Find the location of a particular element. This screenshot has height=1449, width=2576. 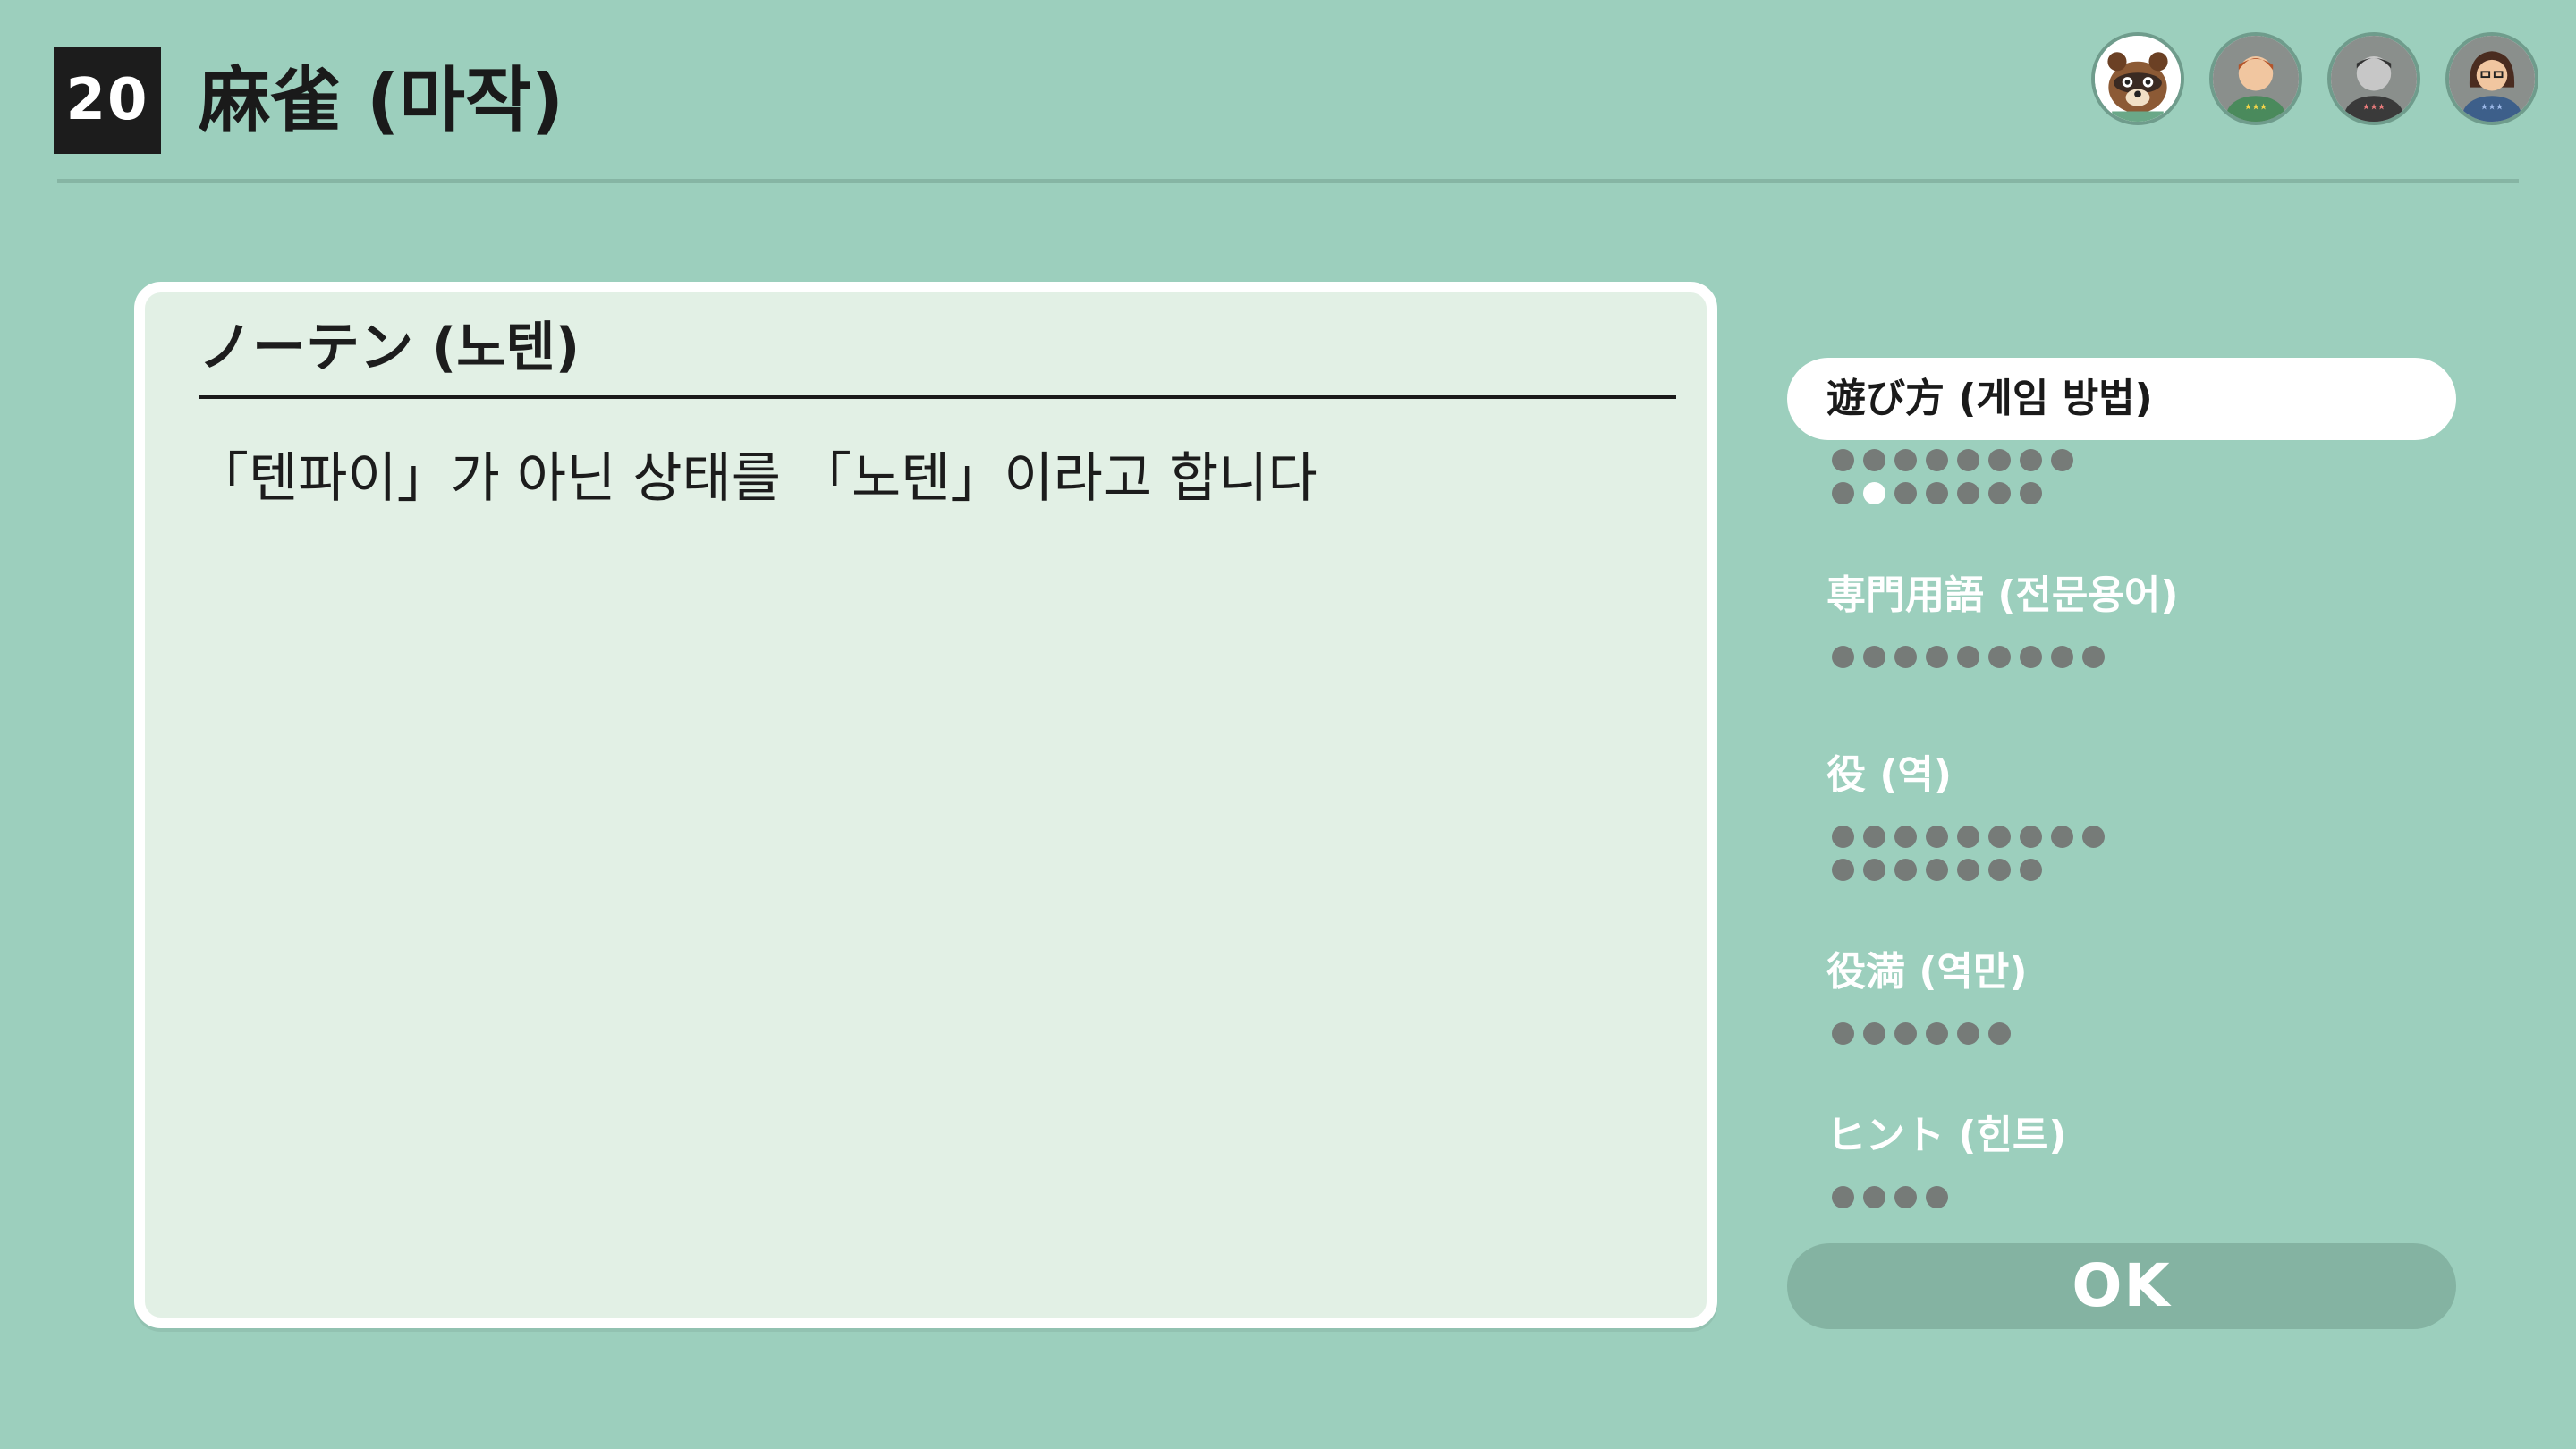

category-yakuman: 役満 (역만) is located at coordinates (2121, 988).